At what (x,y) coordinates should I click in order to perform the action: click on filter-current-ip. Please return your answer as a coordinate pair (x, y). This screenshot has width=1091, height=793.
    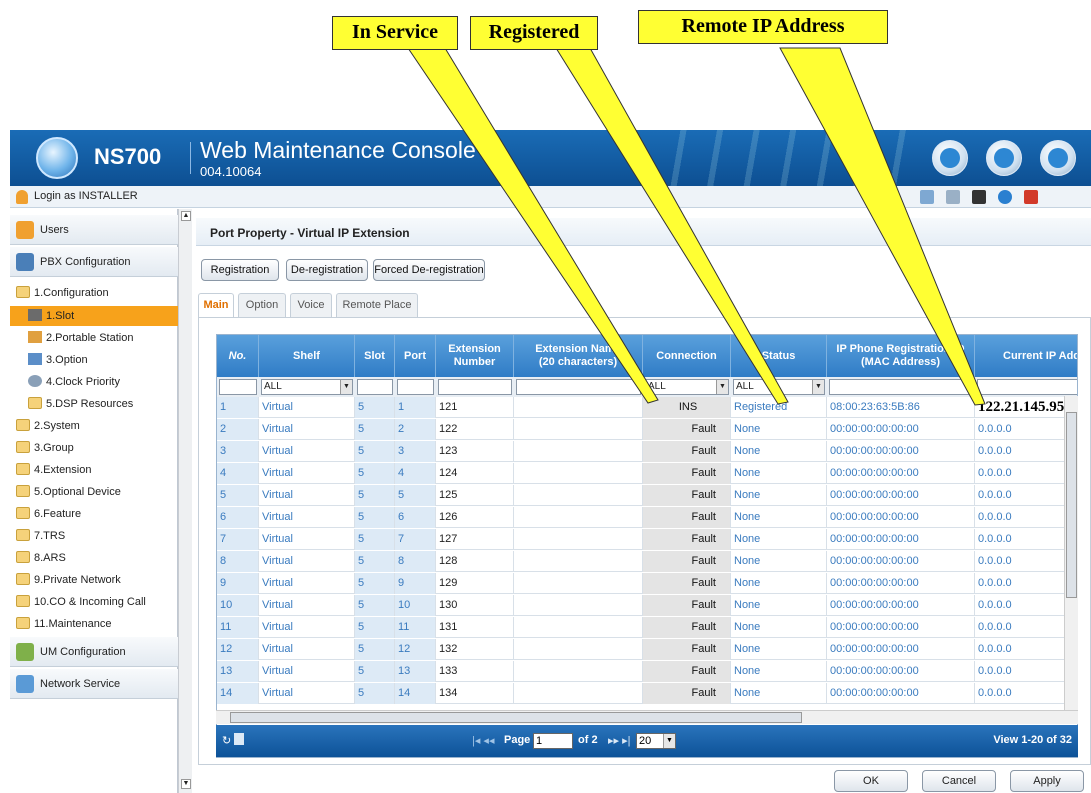
    Looking at the image, I should click on (1027, 387).